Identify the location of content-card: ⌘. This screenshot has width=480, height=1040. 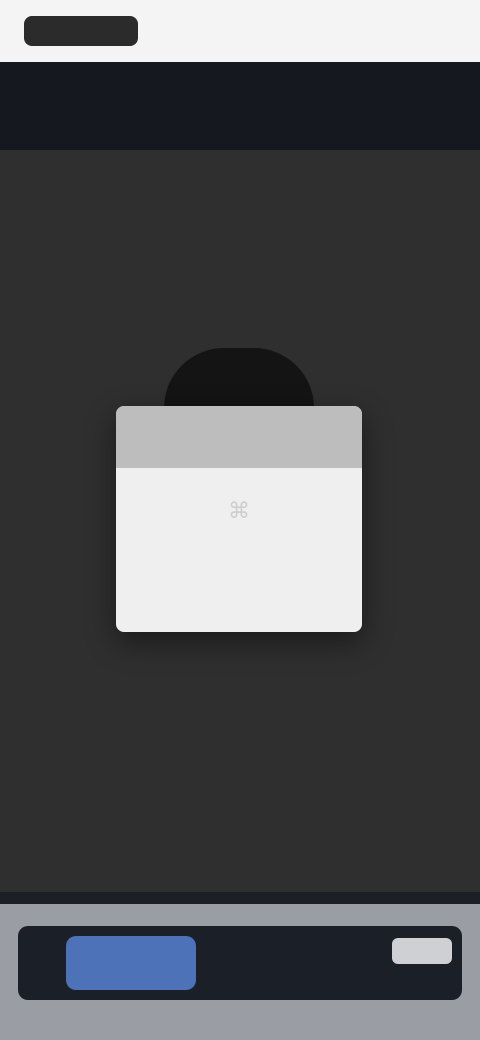
(239, 519).